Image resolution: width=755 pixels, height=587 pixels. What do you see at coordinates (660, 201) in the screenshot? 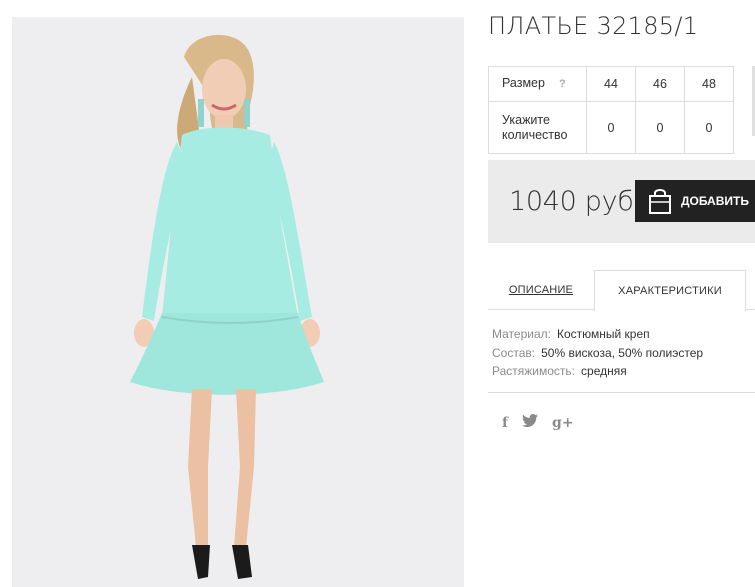
I see `shopping-bag-icon` at bounding box center [660, 201].